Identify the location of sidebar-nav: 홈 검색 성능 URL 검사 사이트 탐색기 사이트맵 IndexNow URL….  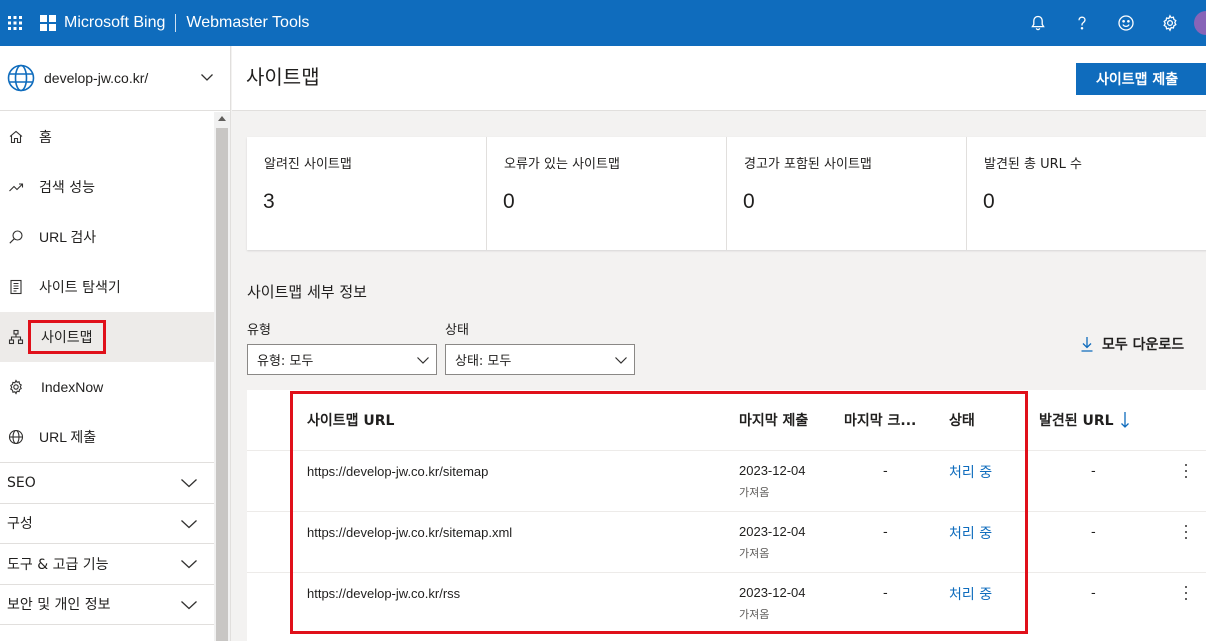
(107, 368).